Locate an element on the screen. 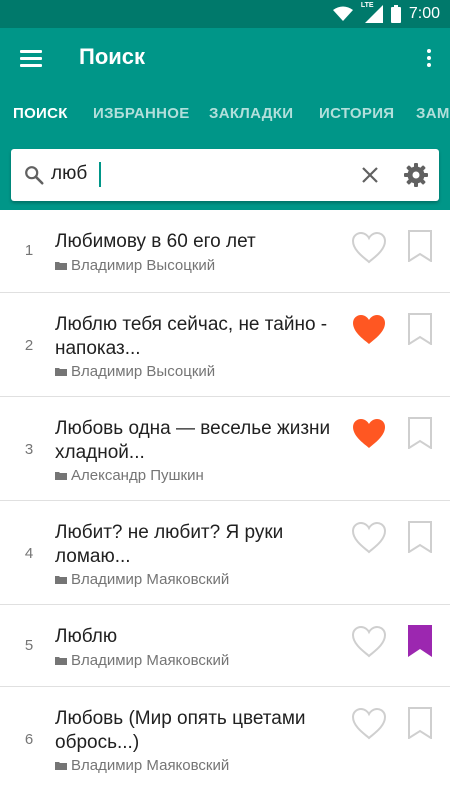  tab-favorites: ИЗБРАННОЕ is located at coordinates (141, 119).